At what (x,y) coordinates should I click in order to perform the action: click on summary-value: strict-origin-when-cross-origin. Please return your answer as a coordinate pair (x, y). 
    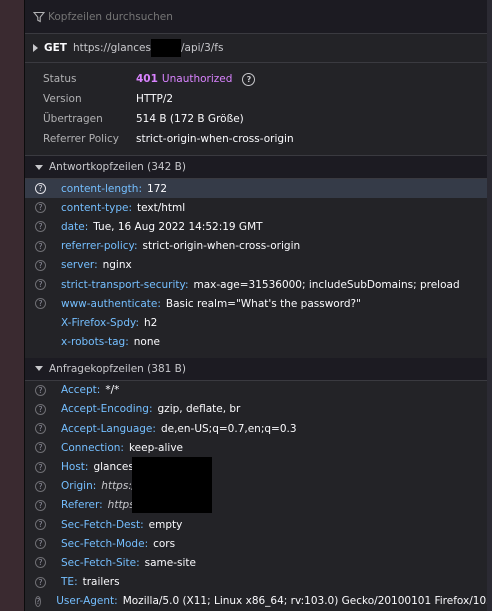
    Looking at the image, I should click on (215, 139).